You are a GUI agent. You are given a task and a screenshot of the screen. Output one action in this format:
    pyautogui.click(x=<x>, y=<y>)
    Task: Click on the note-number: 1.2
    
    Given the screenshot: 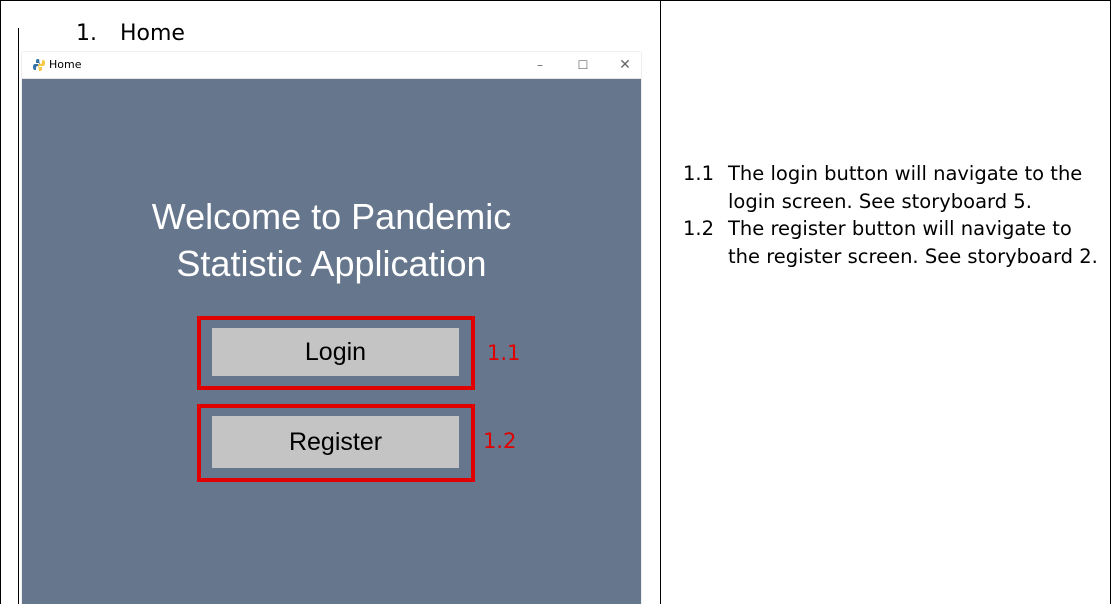 What is the action you would take?
    pyautogui.click(x=699, y=228)
    